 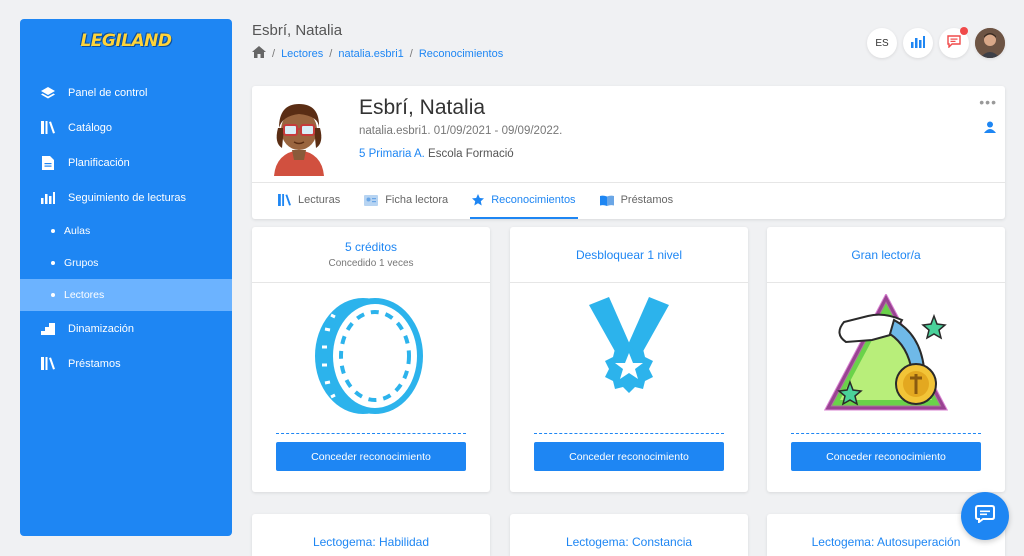 What do you see at coordinates (126, 127) in the screenshot?
I see `sidebar-item-catalogo: Catálogo` at bounding box center [126, 127].